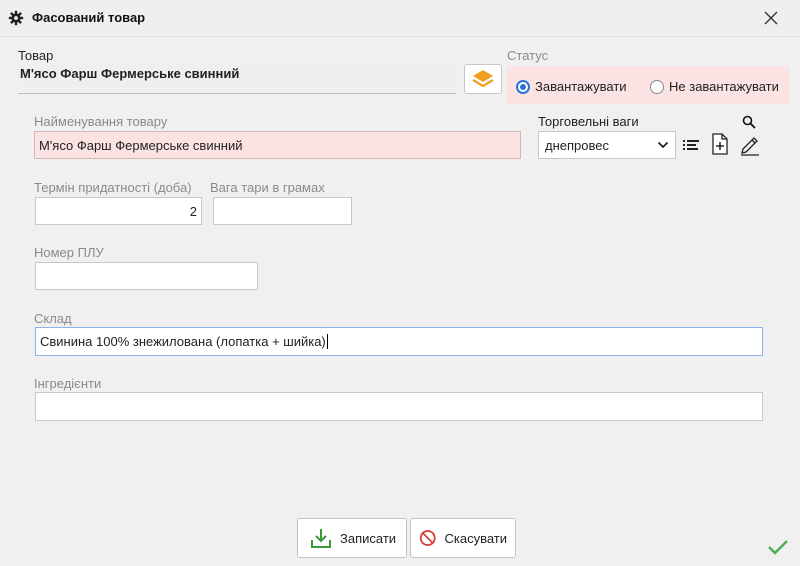 This screenshot has height=566, width=800. I want to click on plu-label: Номер ПЛУ, so click(69, 252).